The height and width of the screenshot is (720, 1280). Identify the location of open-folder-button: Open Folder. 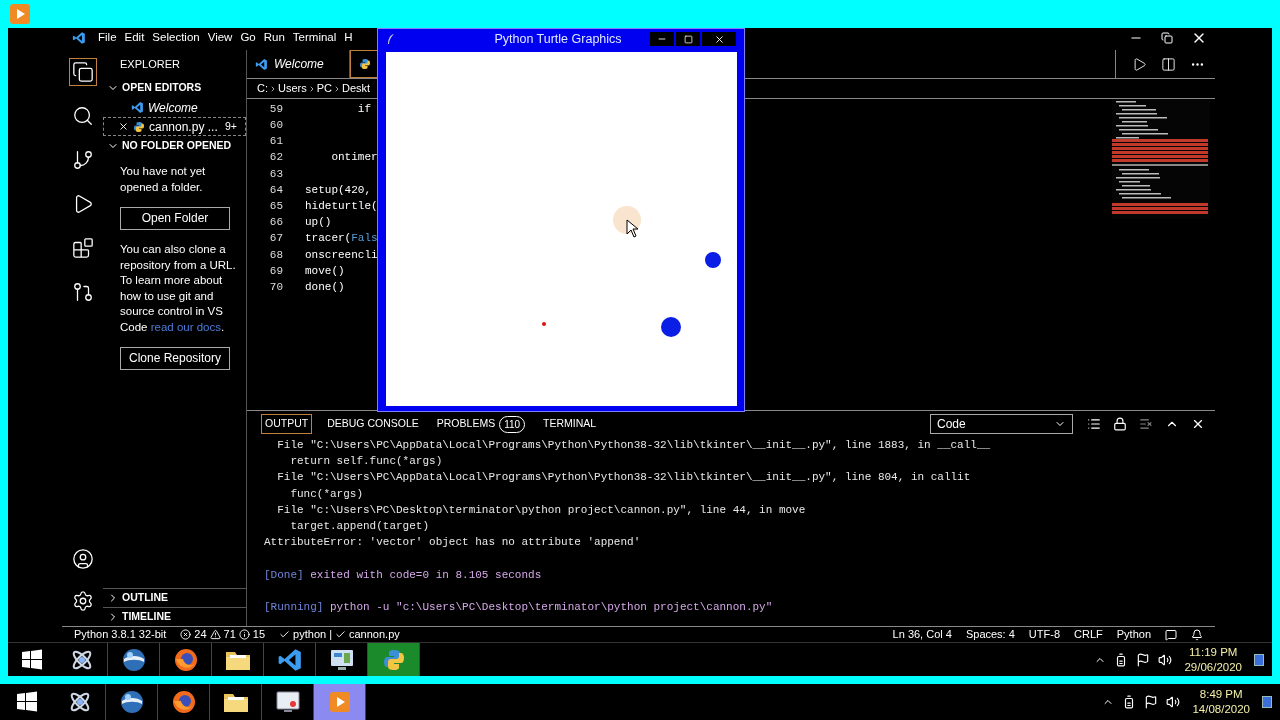
(175, 218).